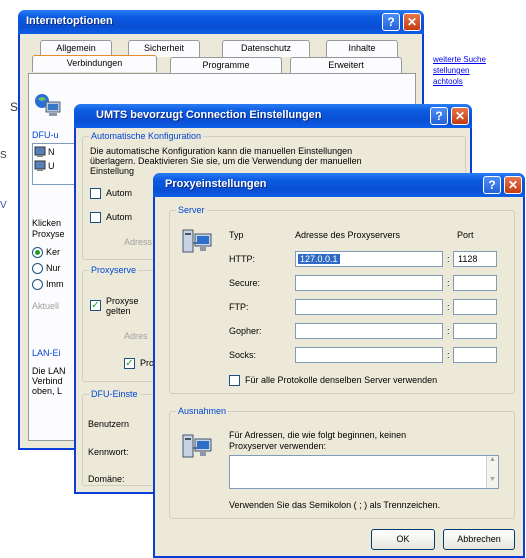 The image size is (526, 558). I want to click on row-label-secure: Secure:, so click(245, 283).